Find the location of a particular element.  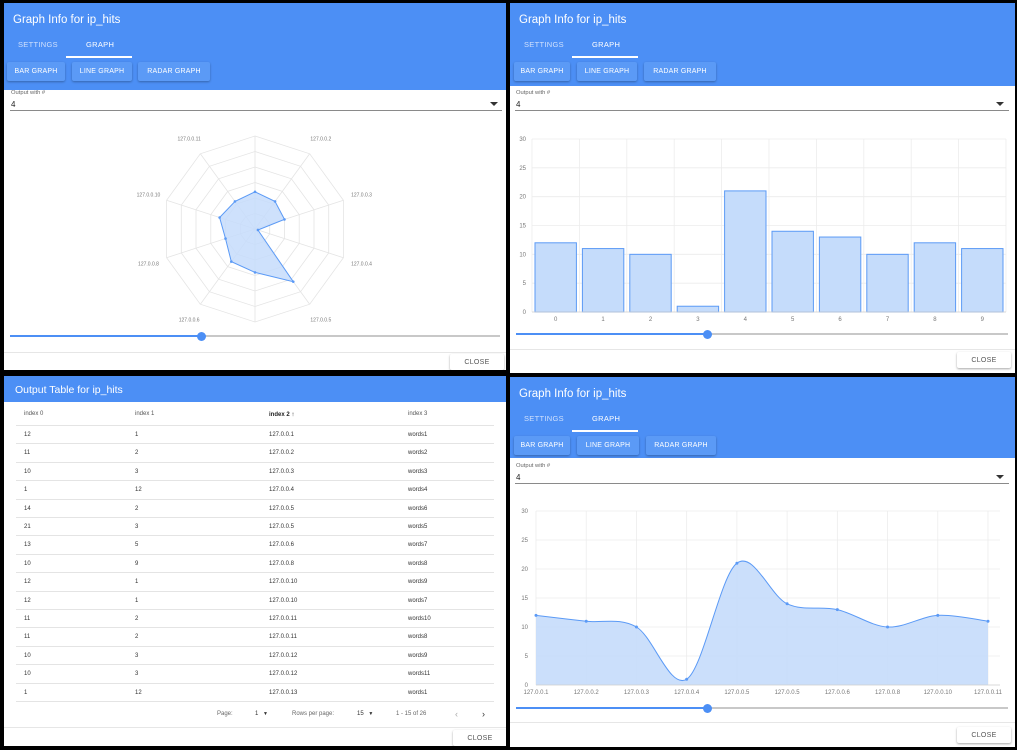

page-label: Page: is located at coordinates (225, 714).